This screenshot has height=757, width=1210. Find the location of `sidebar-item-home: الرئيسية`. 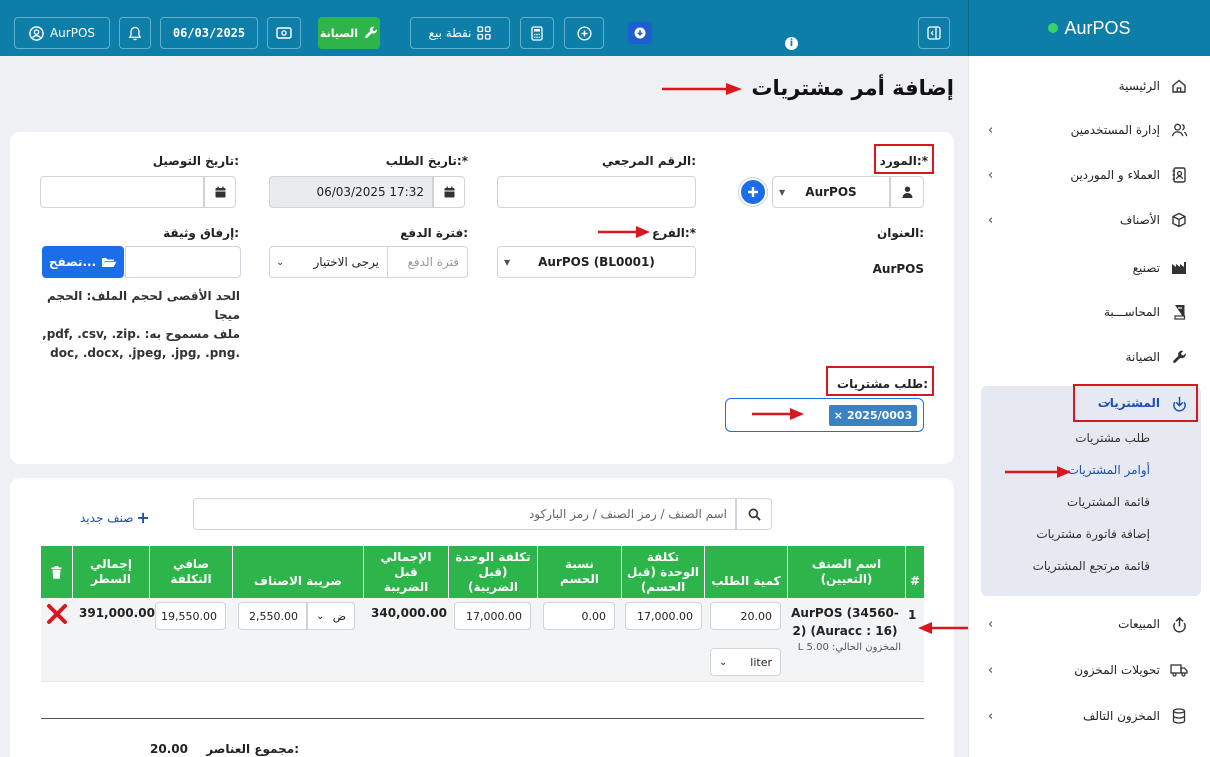

sidebar-item-home: الرئيسية is located at coordinates (1088, 86).